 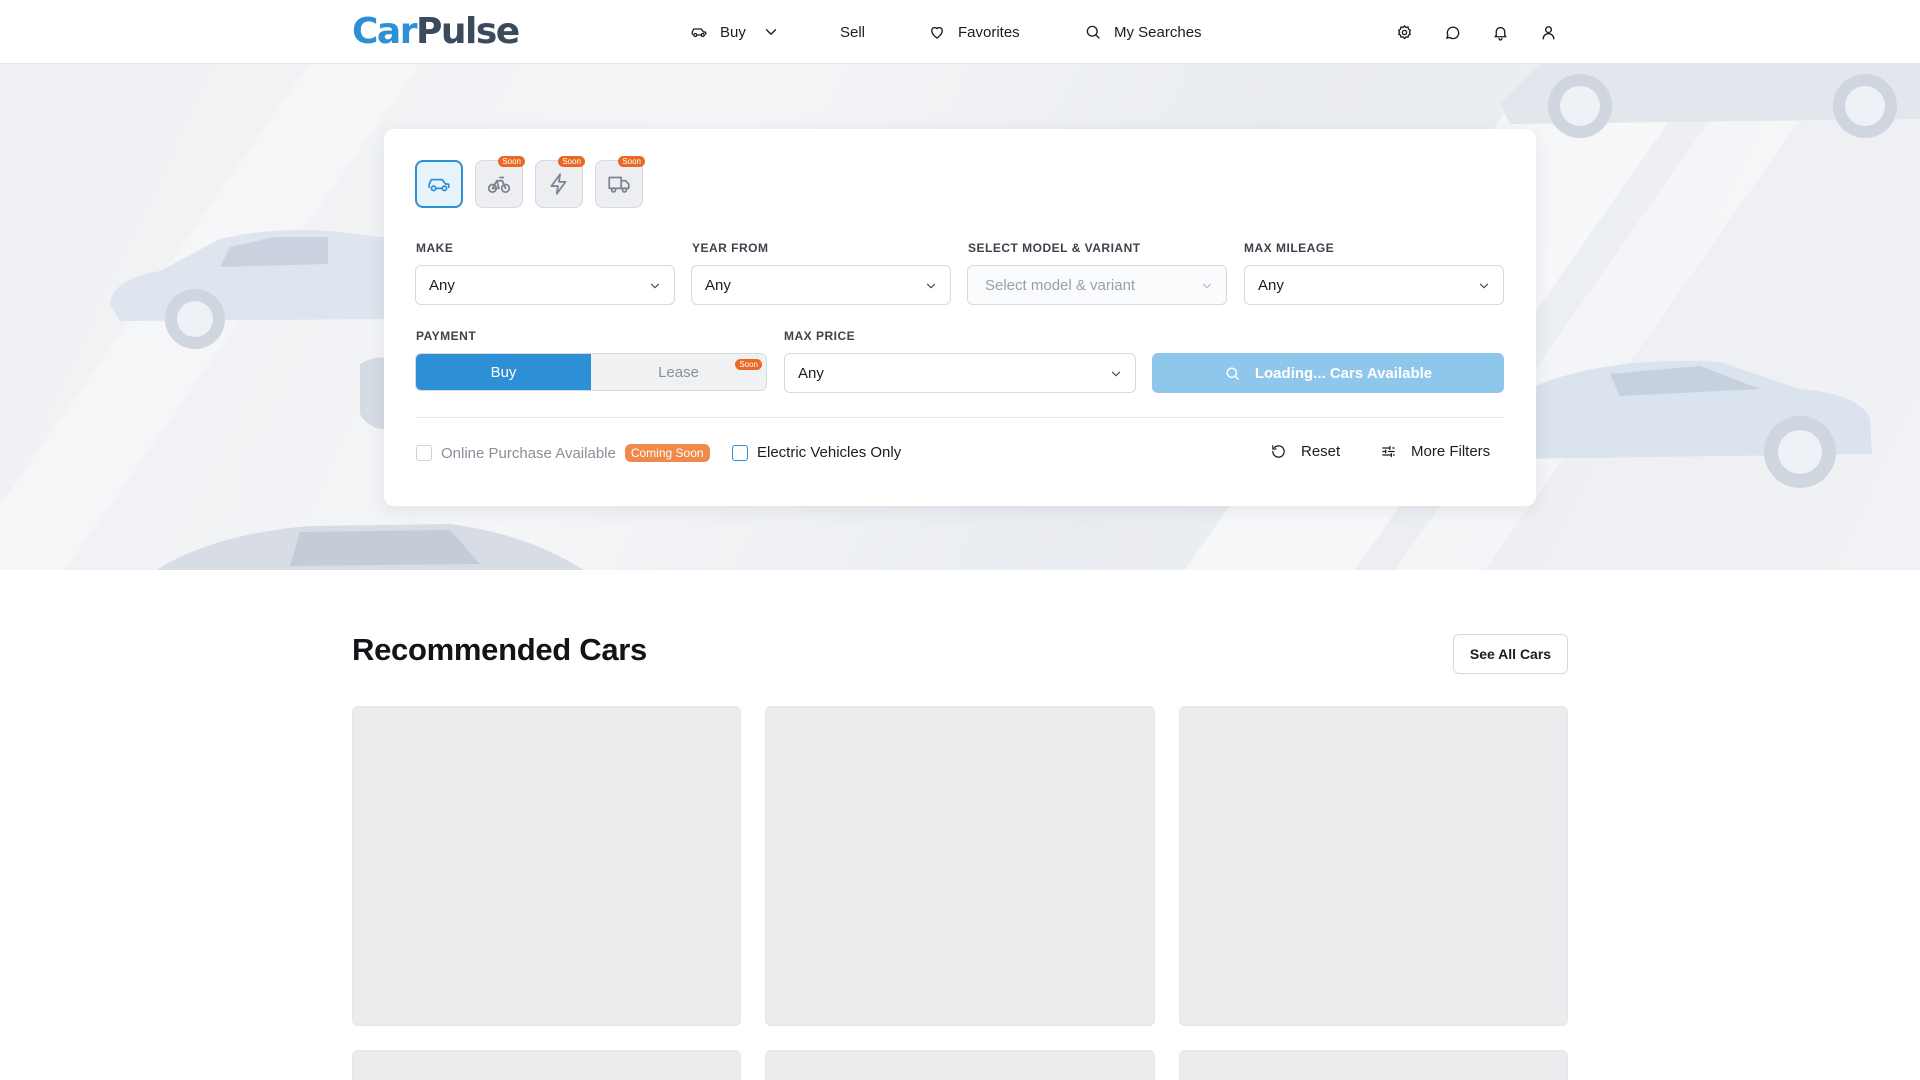 I want to click on see-all-cars-button: See All Cars, so click(x=1510, y=654).